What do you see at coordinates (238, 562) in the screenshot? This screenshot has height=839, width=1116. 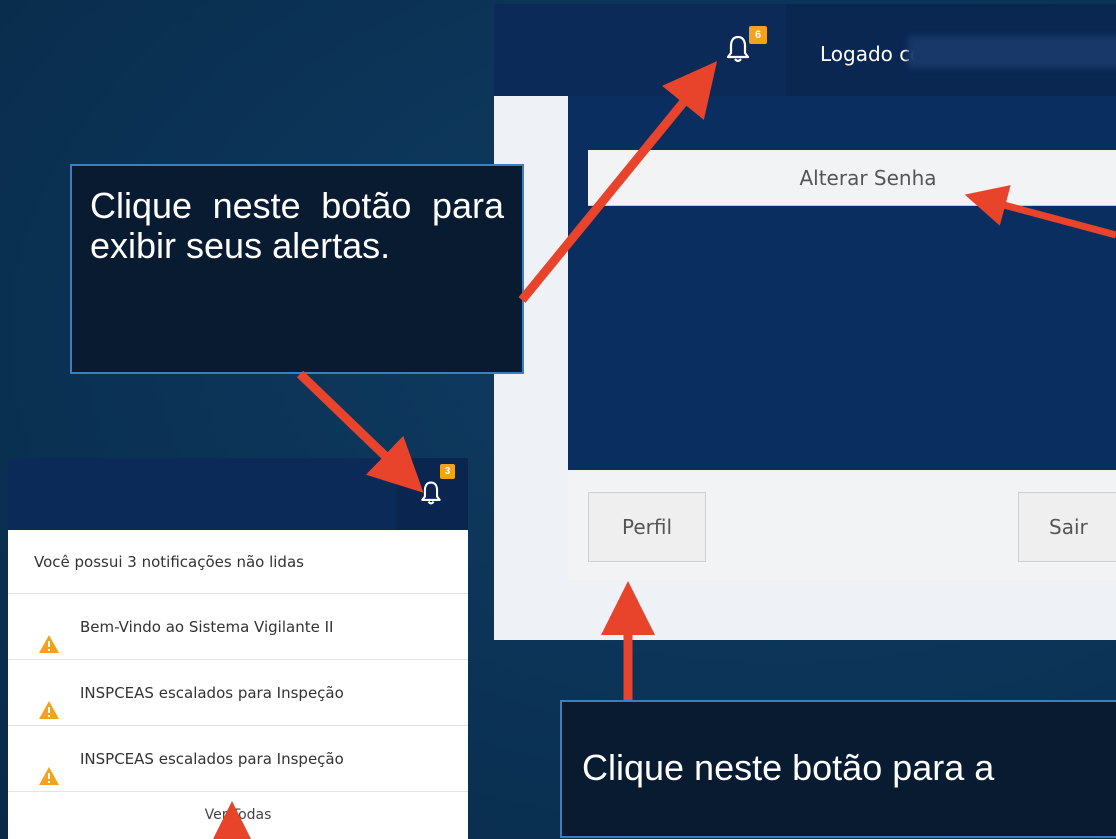 I see `unread-notifications-header: Você possui 3 notificações não lidas` at bounding box center [238, 562].